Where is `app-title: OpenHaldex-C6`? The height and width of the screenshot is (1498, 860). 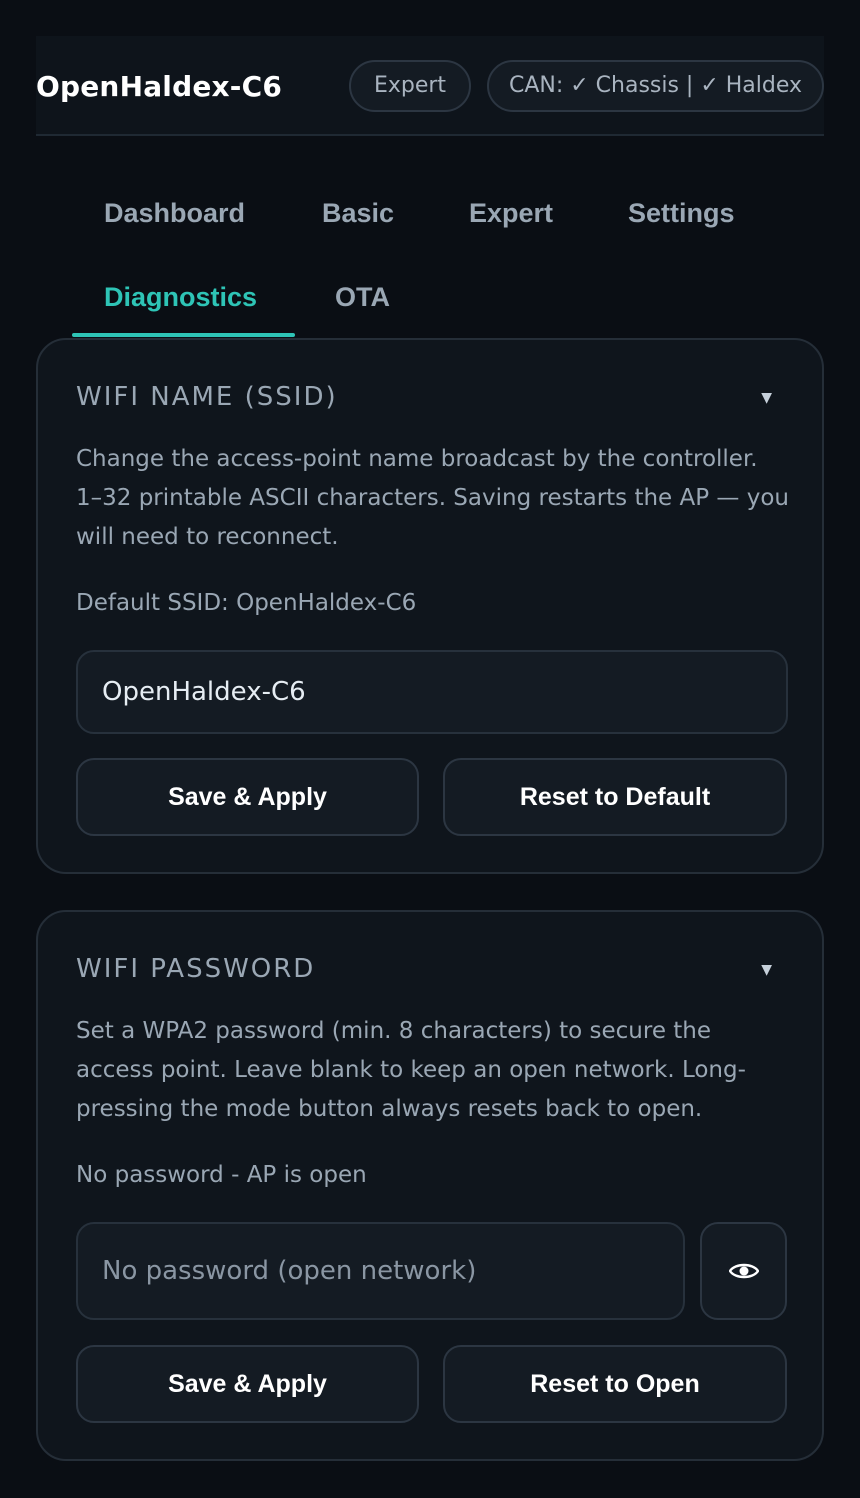 app-title: OpenHaldex-C6 is located at coordinates (159, 86).